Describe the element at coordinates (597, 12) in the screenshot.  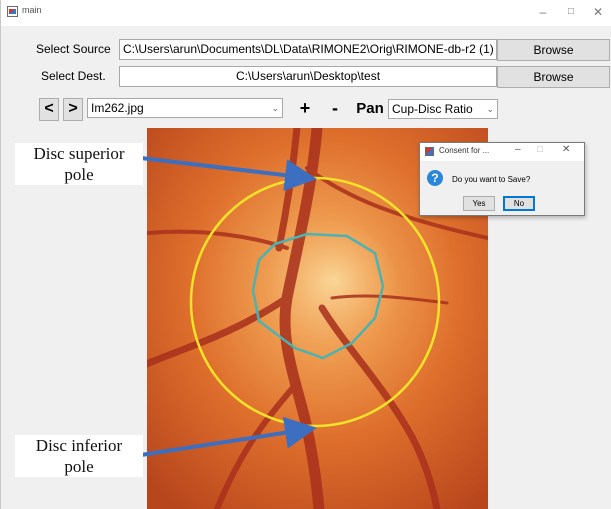
I see `close-button: ✕` at that location.